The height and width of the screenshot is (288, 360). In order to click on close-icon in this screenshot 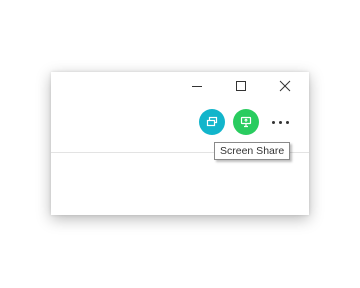, I will do `click(285, 86)`.